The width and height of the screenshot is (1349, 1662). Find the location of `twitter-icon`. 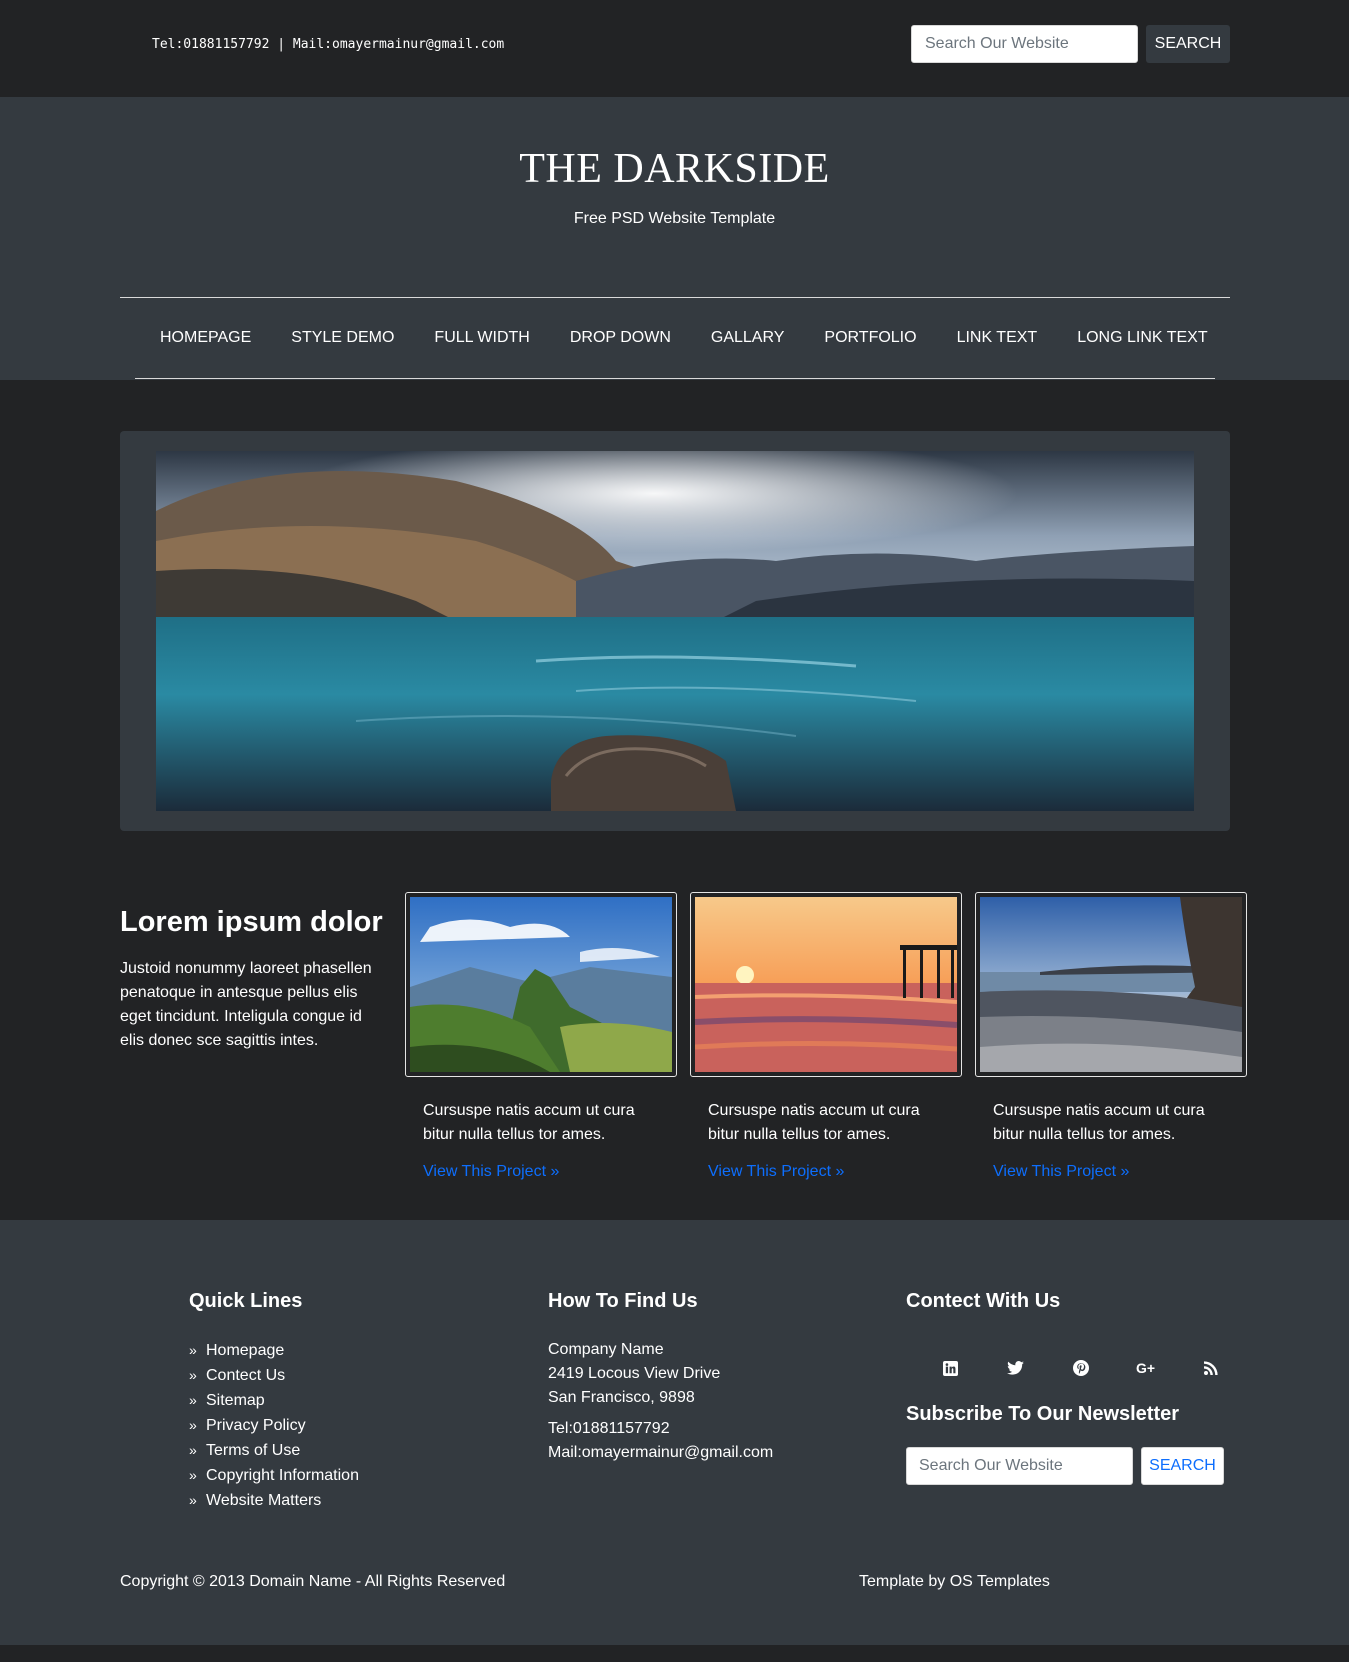

twitter-icon is located at coordinates (1015, 1368).